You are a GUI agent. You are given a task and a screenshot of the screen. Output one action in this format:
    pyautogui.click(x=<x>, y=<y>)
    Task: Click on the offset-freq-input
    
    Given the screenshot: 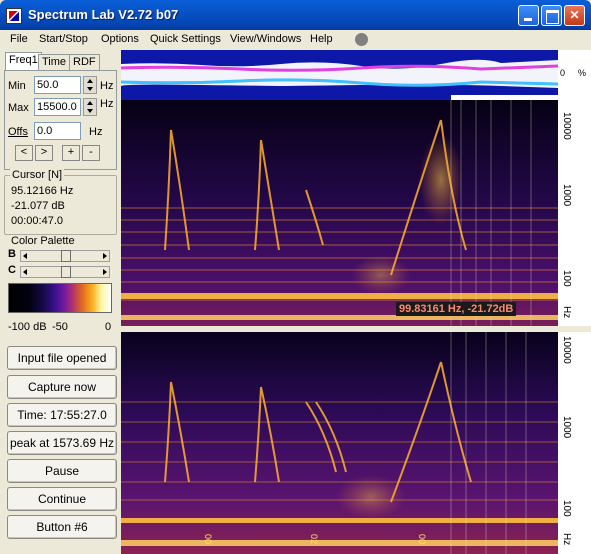 What is the action you would take?
    pyautogui.click(x=57, y=131)
    